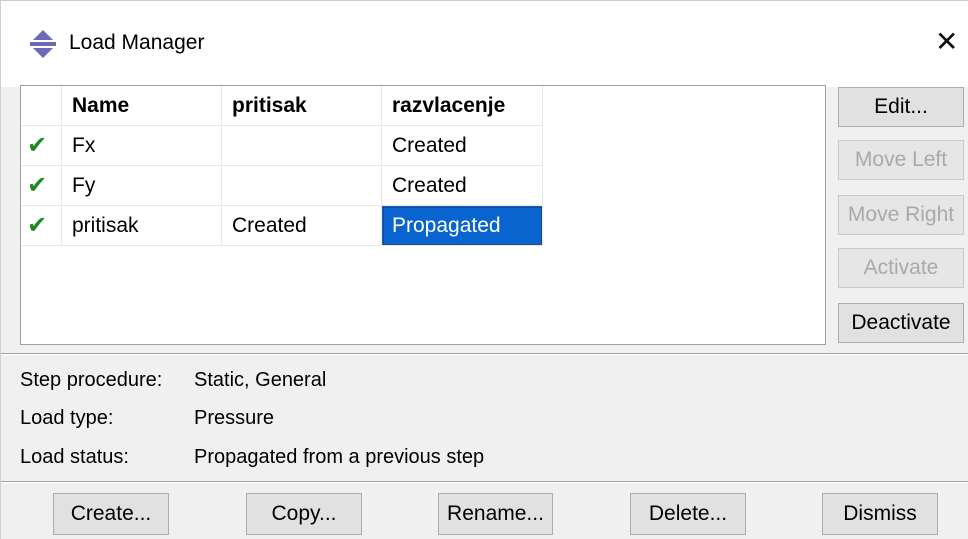 The height and width of the screenshot is (539, 968). What do you see at coordinates (41, 106) in the screenshot?
I see `column-header-status` at bounding box center [41, 106].